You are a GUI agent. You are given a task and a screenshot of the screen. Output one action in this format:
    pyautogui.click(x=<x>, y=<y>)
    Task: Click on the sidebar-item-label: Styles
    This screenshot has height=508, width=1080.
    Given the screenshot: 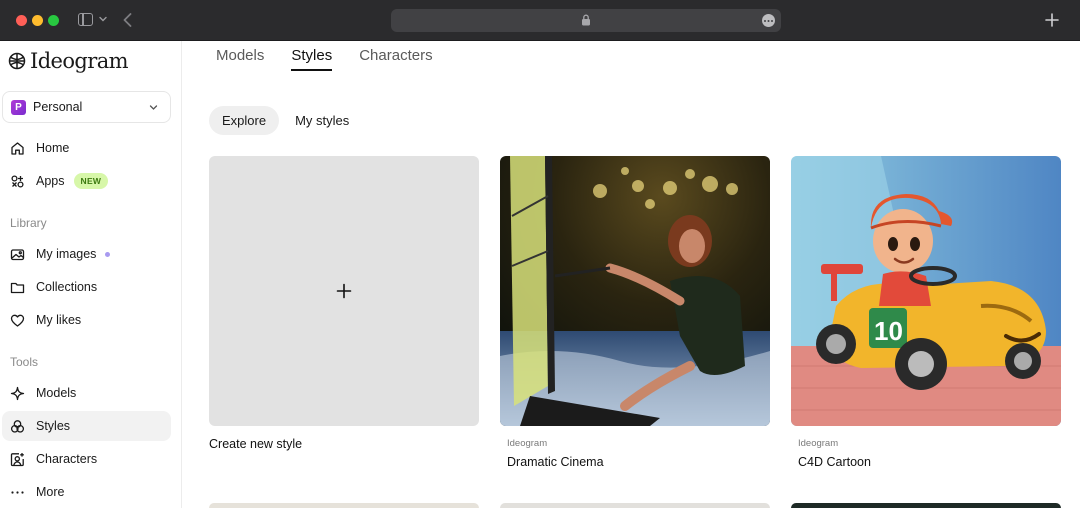 What is the action you would take?
    pyautogui.click(x=53, y=426)
    